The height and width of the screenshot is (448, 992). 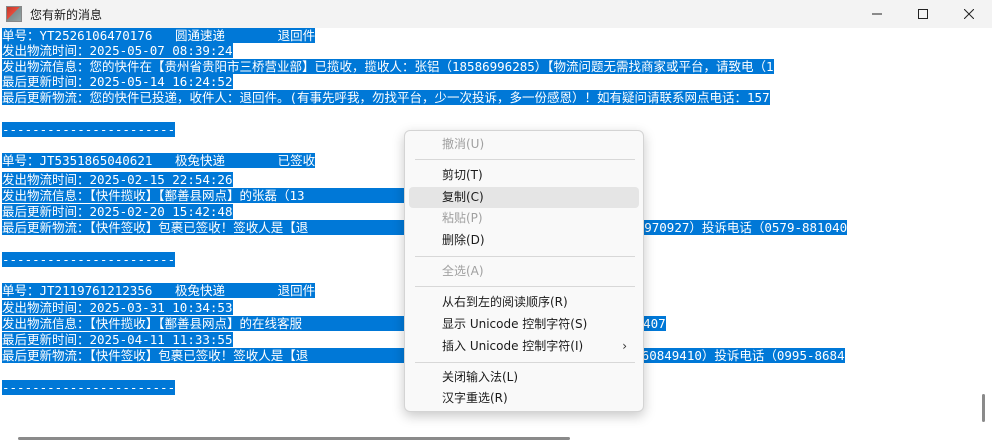 I want to click on text-line: 单号：JT5351865040621 极兔快递 已签收, so click(x=159, y=160).